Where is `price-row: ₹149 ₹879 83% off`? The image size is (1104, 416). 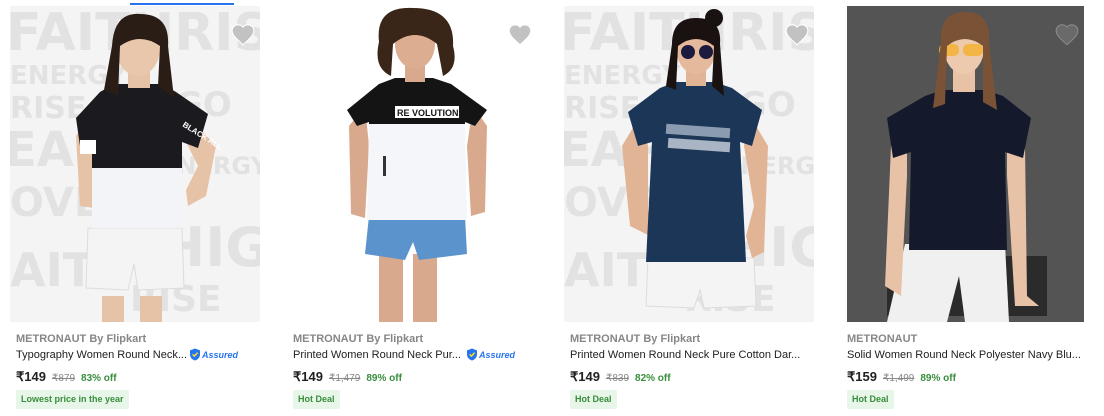 price-row: ₹149 ₹879 83% off is located at coordinates (66, 377).